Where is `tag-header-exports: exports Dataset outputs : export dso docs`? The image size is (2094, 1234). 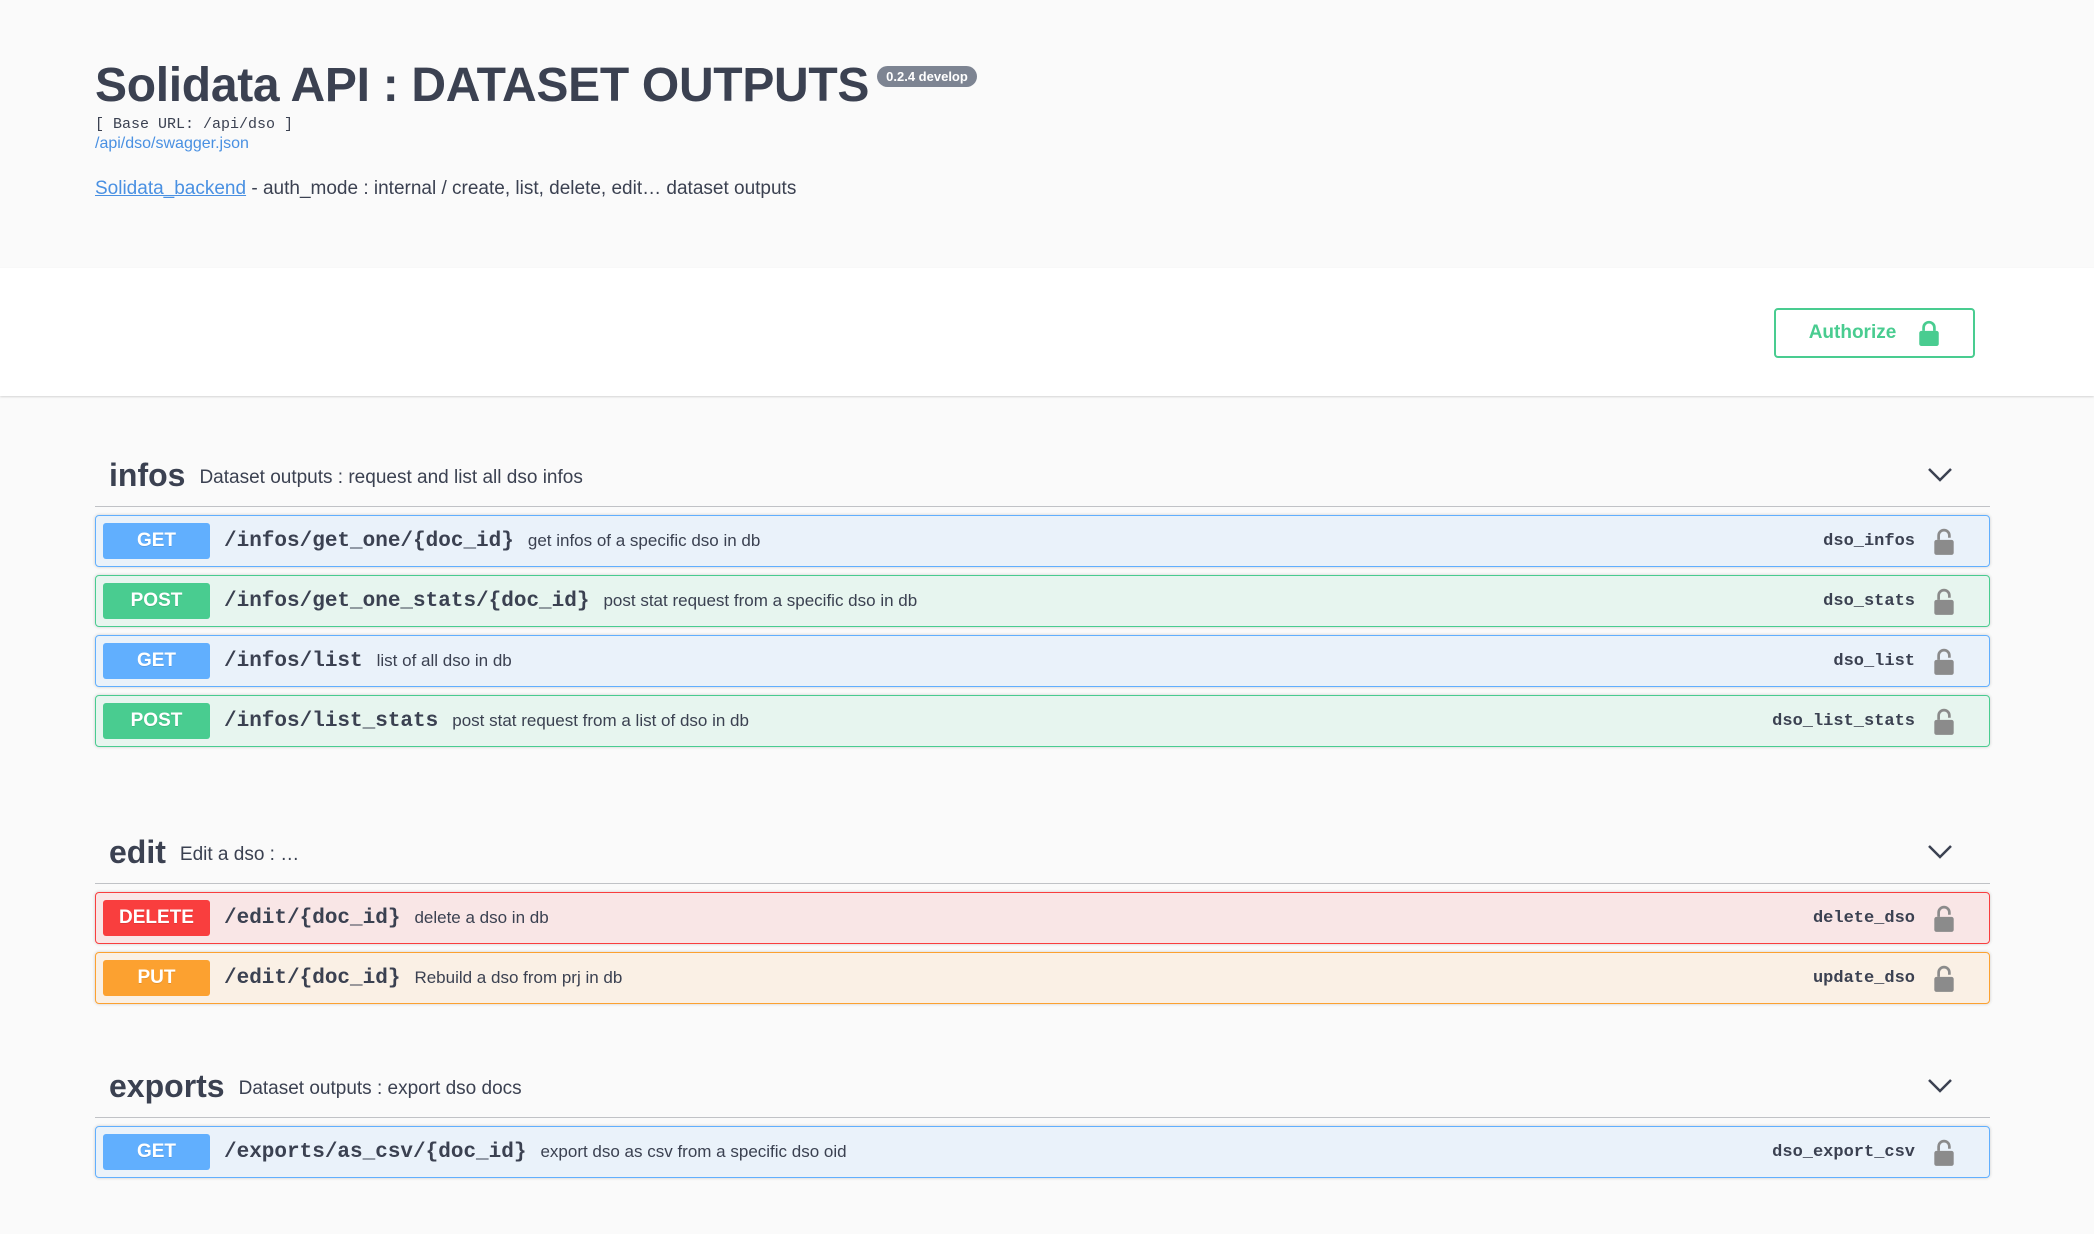
tag-header-exports: exports Dataset outputs : export dso docs is located at coordinates (1042, 1087).